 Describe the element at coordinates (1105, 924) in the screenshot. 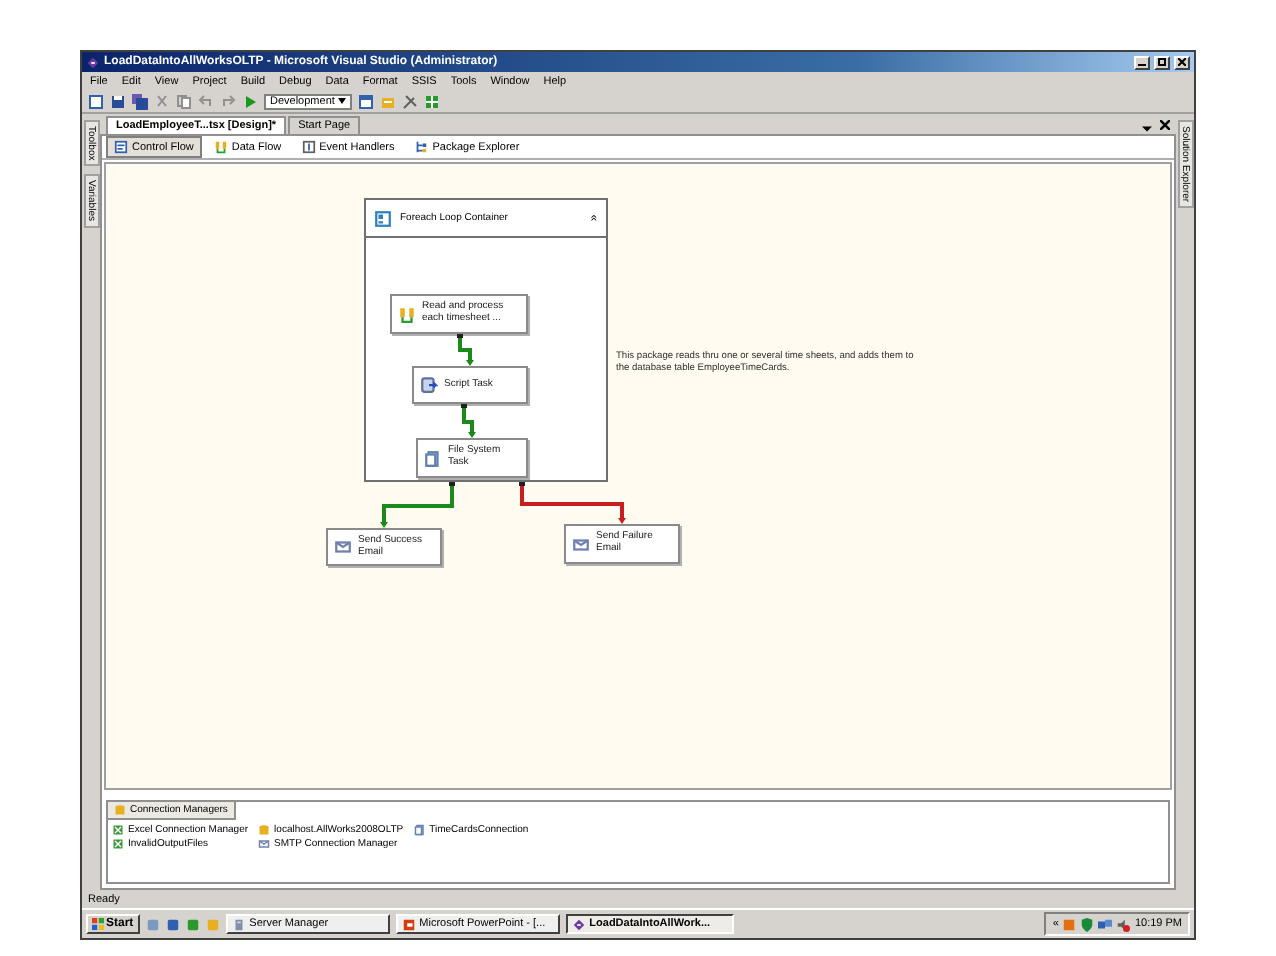

I see `network-icon` at that location.